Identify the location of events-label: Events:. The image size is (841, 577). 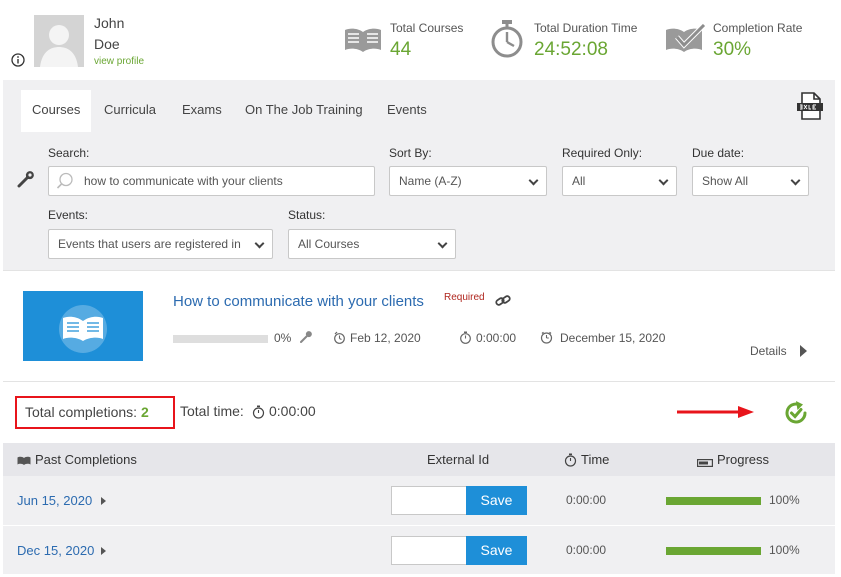
(68, 215).